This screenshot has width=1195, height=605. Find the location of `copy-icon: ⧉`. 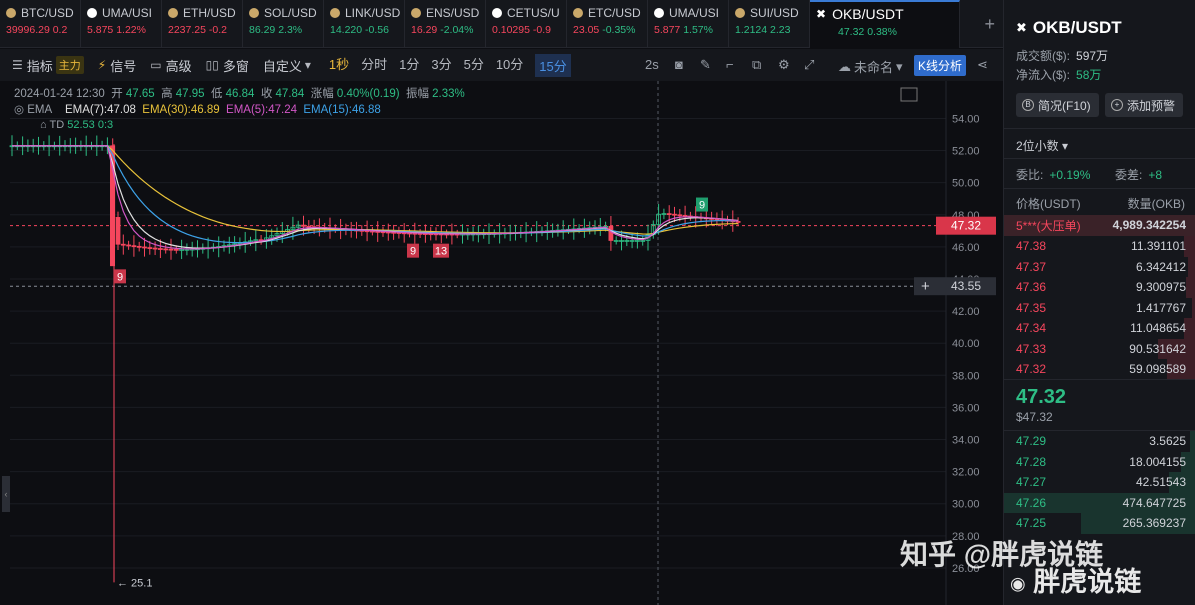

copy-icon: ⧉ is located at coordinates (756, 65).